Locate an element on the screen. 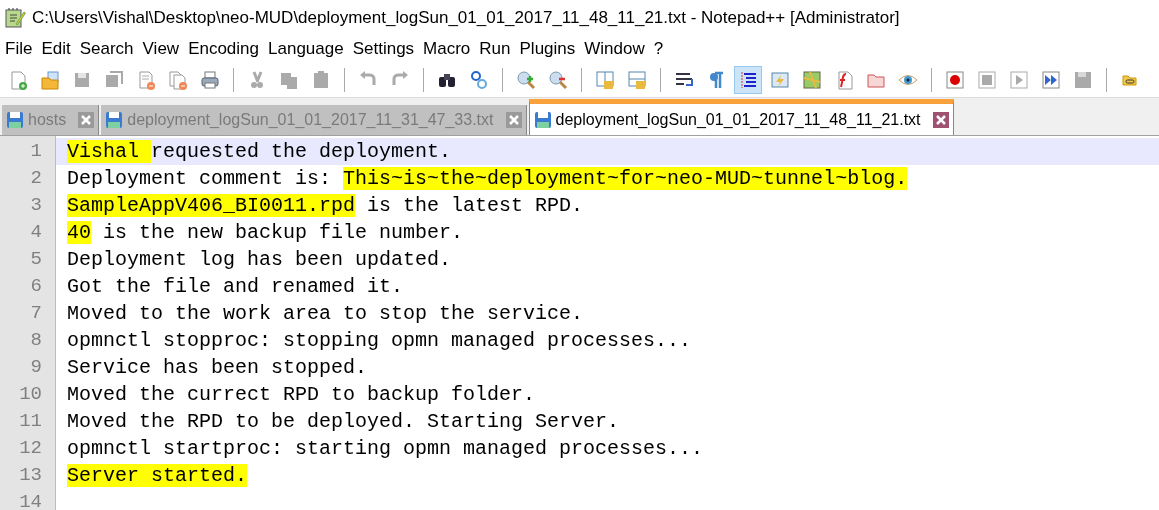 The image size is (1159, 510). line-number: 2 is located at coordinates (36, 178).